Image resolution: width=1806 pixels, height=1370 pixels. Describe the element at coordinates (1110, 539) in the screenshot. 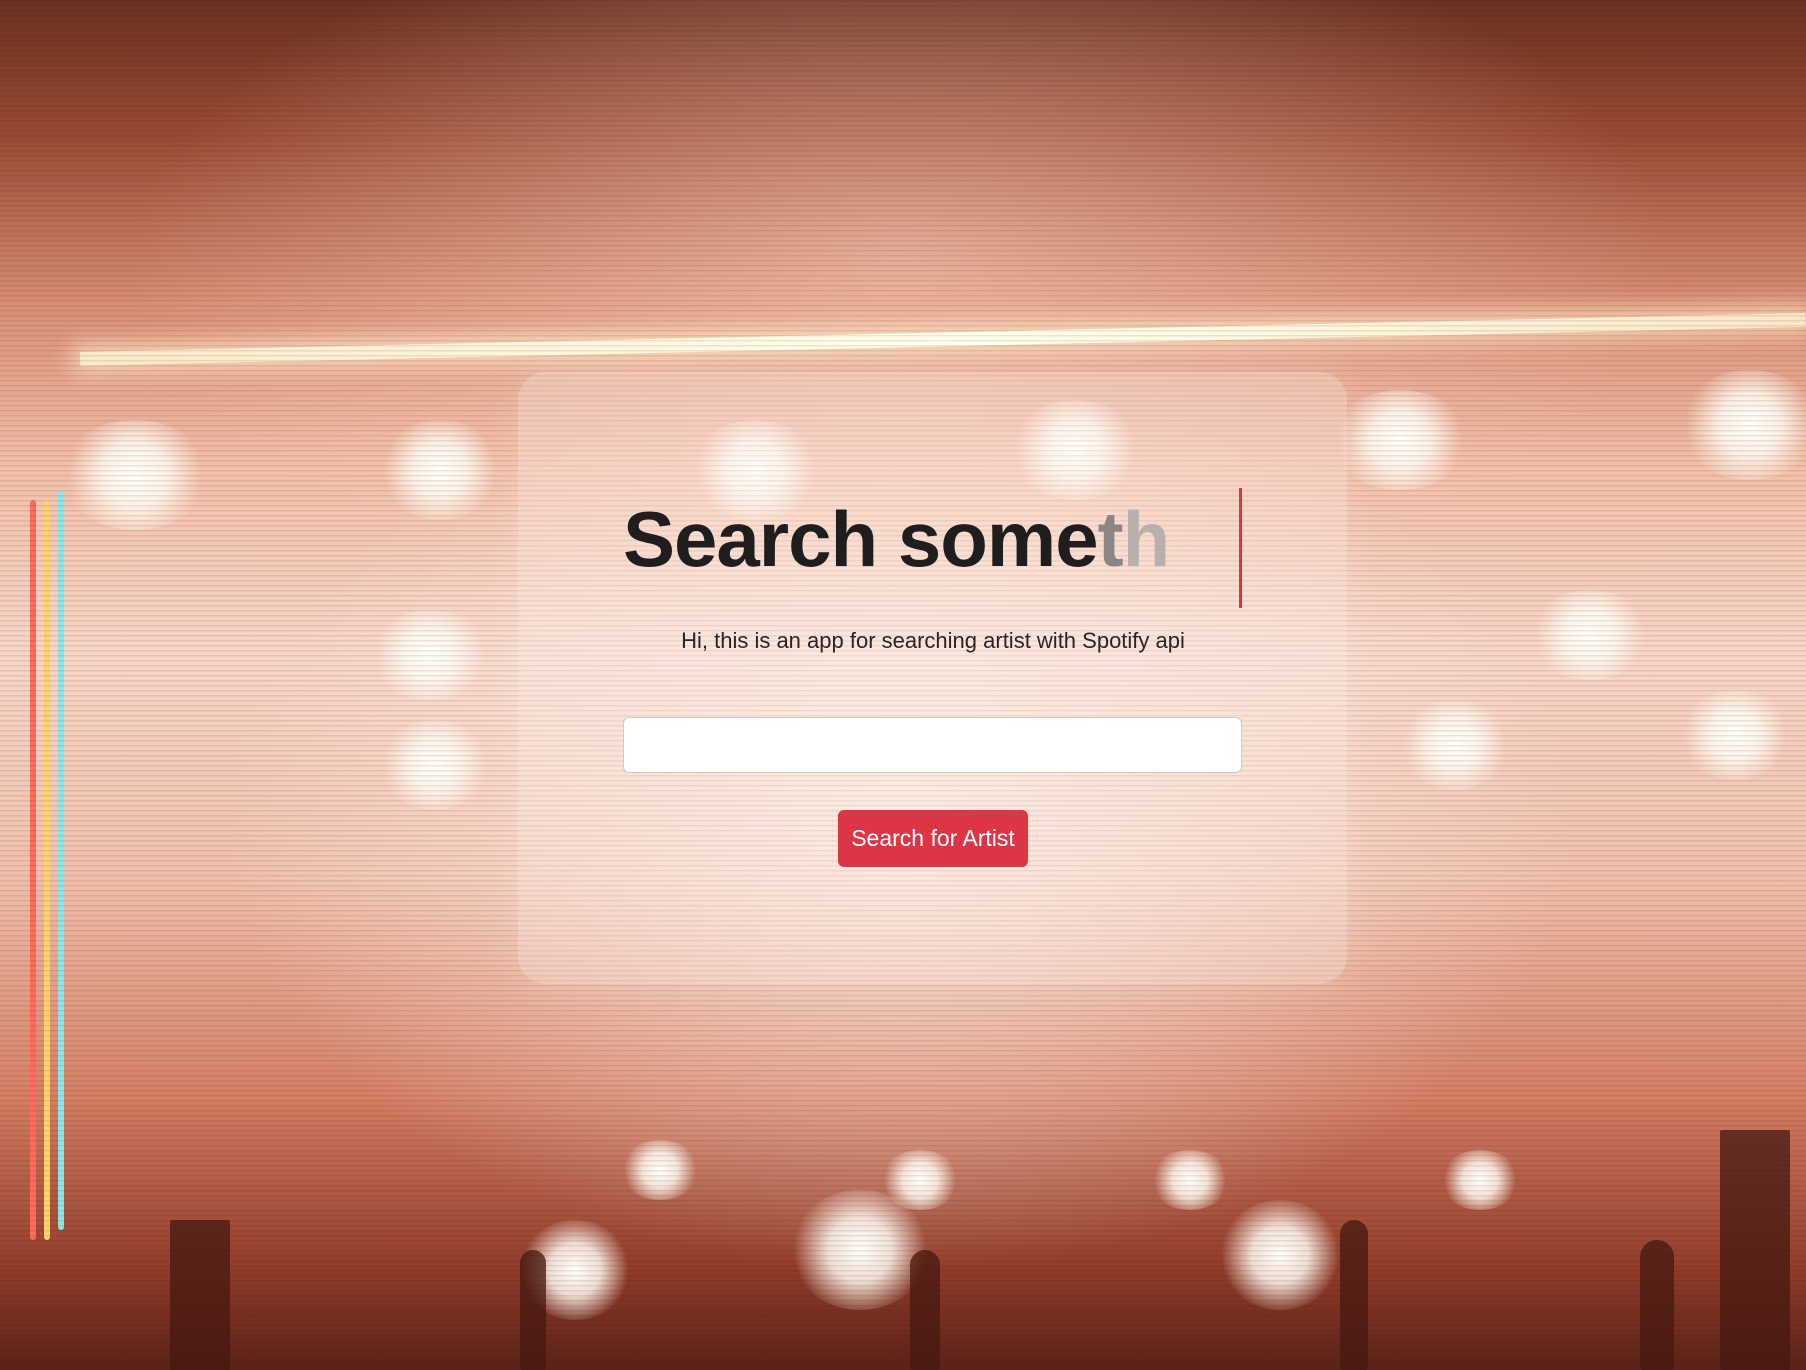

I see `headline-fading-char: t` at that location.